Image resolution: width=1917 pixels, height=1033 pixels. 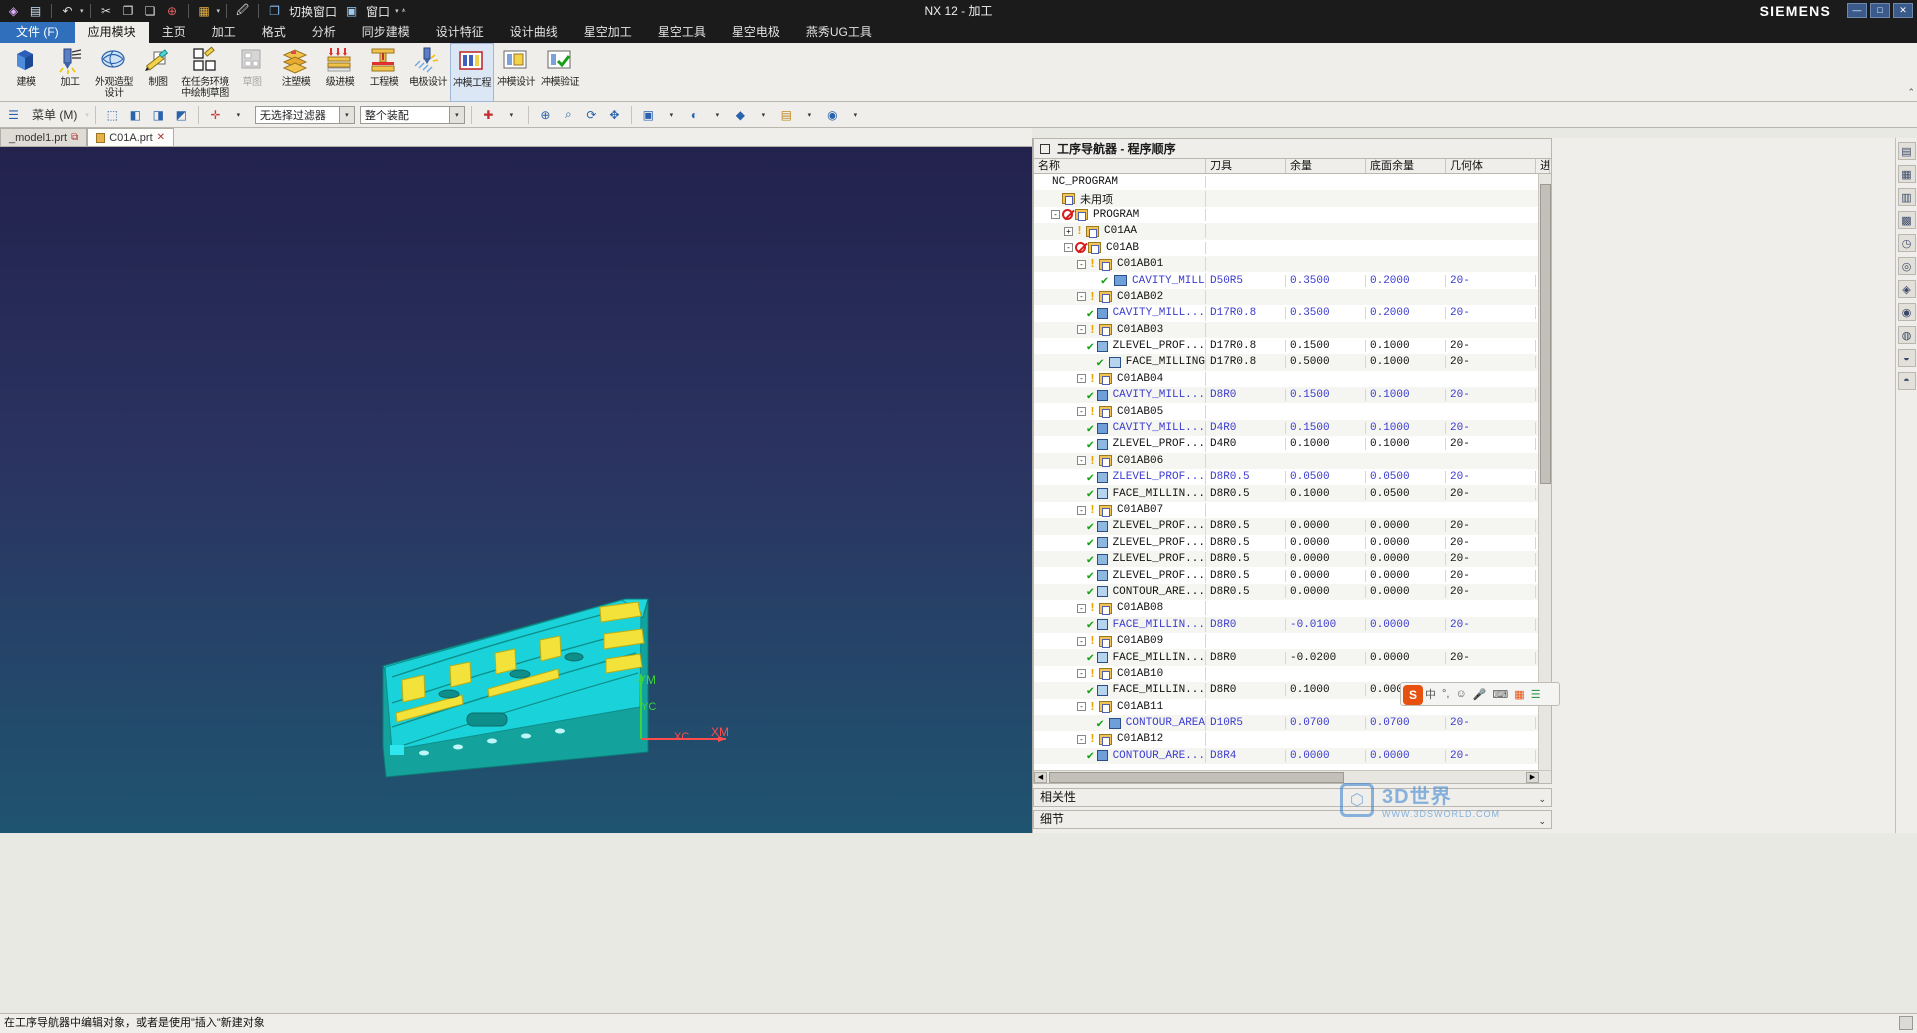 What do you see at coordinates (205, 72) in the screenshot?
I see `ribbon-item-sketch-task-env: 在任务环境中绘制草图` at bounding box center [205, 72].